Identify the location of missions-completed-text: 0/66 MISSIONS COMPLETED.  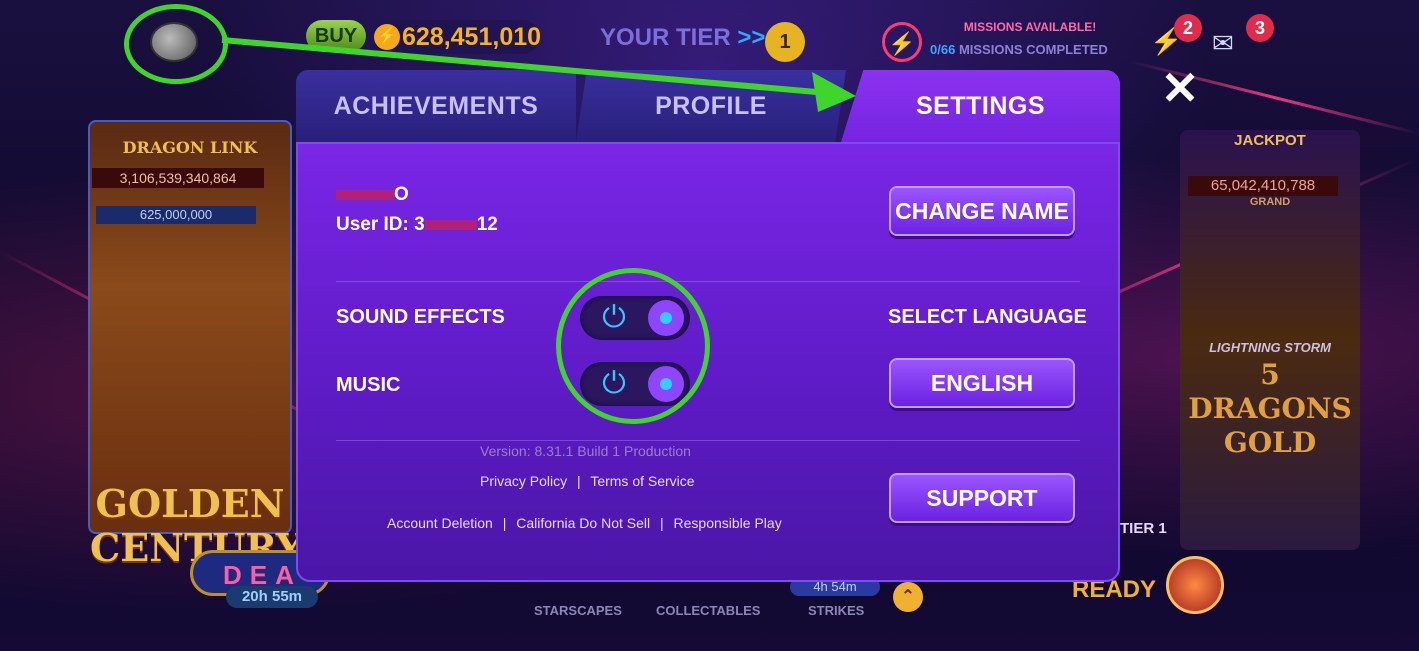
(1030, 49).